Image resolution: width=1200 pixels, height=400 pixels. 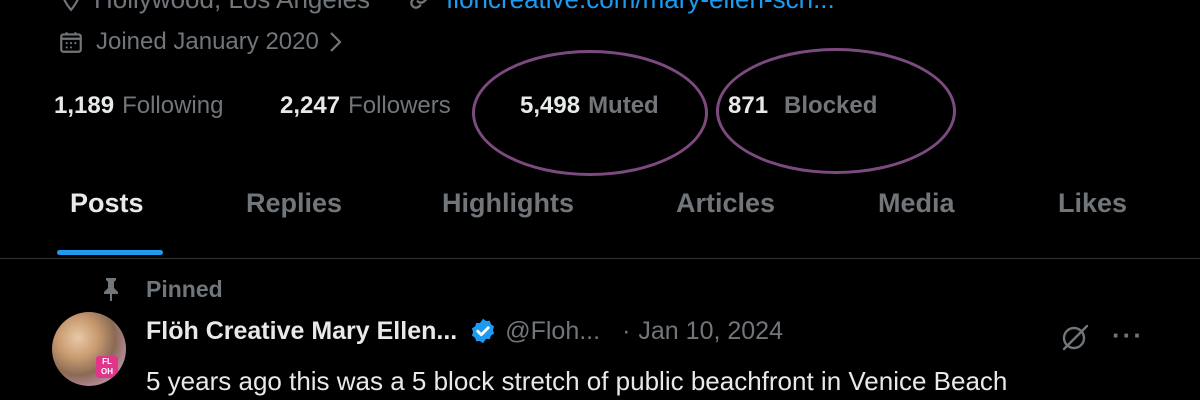 I want to click on tab-likes: Likes, so click(x=1092, y=203).